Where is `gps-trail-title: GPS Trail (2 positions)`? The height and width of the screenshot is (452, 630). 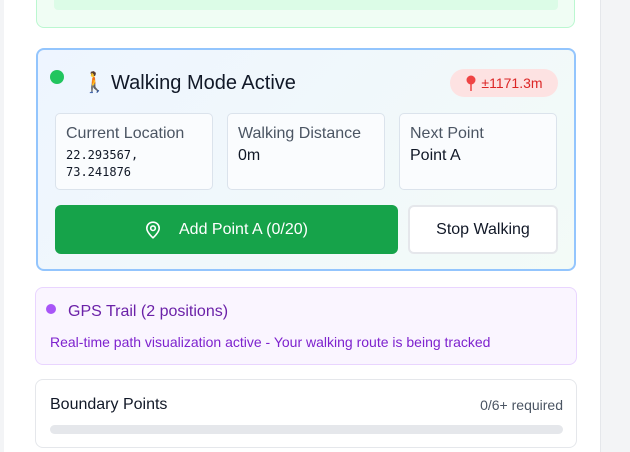 gps-trail-title: GPS Trail (2 positions) is located at coordinates (148, 311).